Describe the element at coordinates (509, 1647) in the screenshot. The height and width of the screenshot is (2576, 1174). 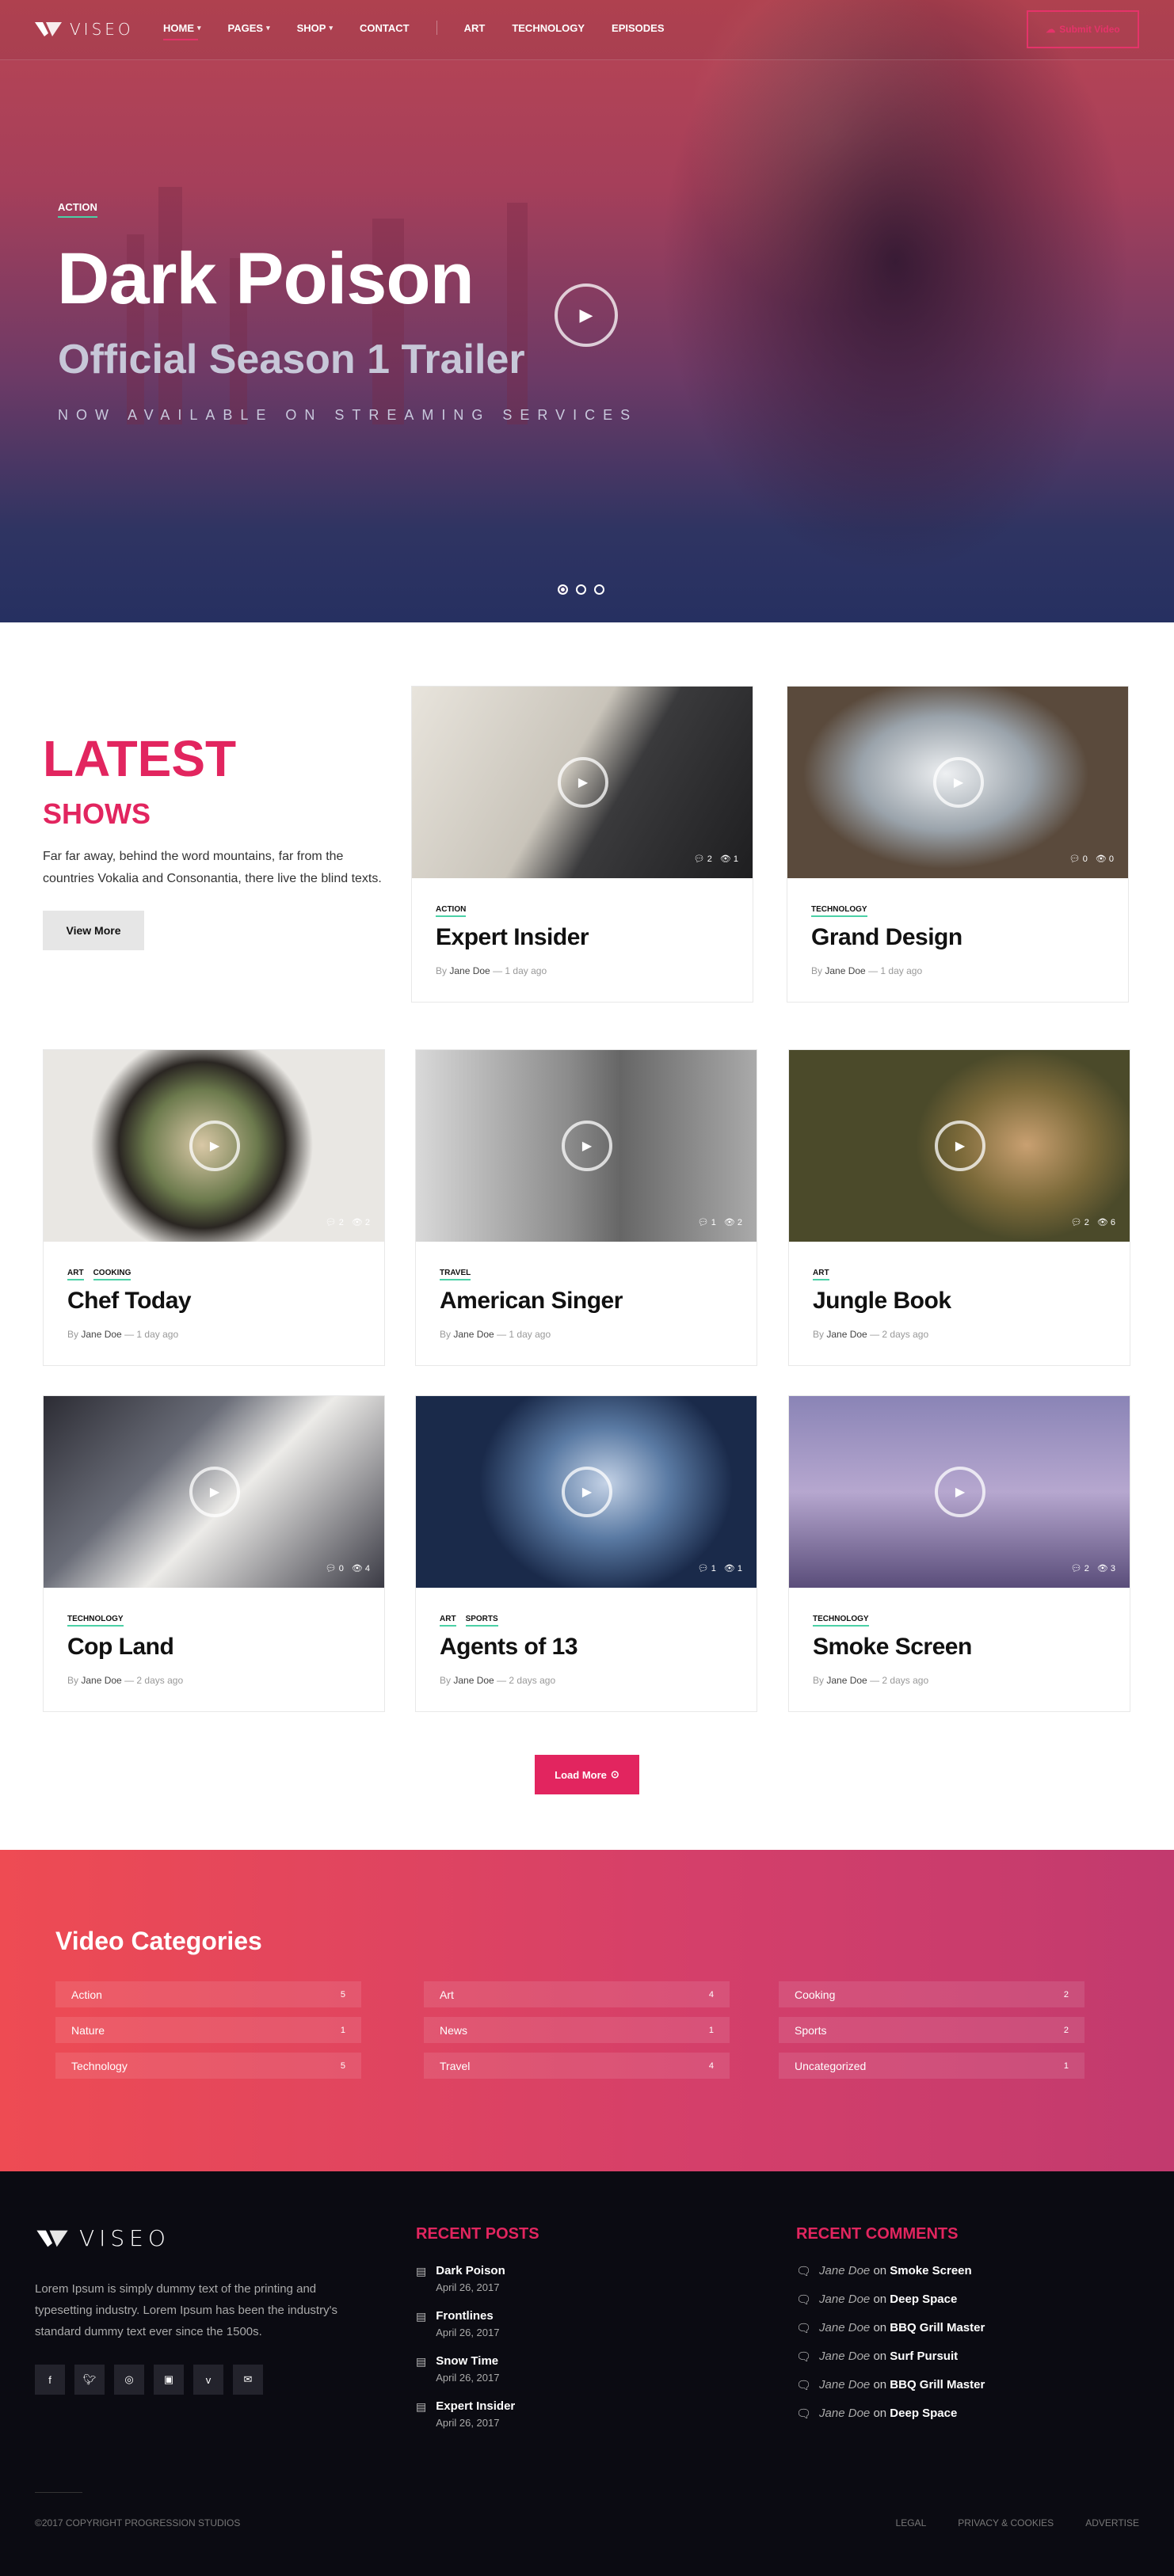
I see `card-title: Agents of 13` at that location.